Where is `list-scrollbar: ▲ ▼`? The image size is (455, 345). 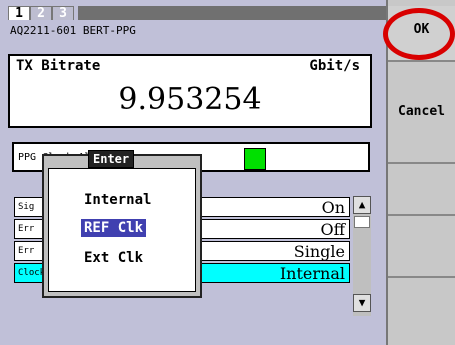
list-scrollbar: ▲ ▼ is located at coordinates (362, 256).